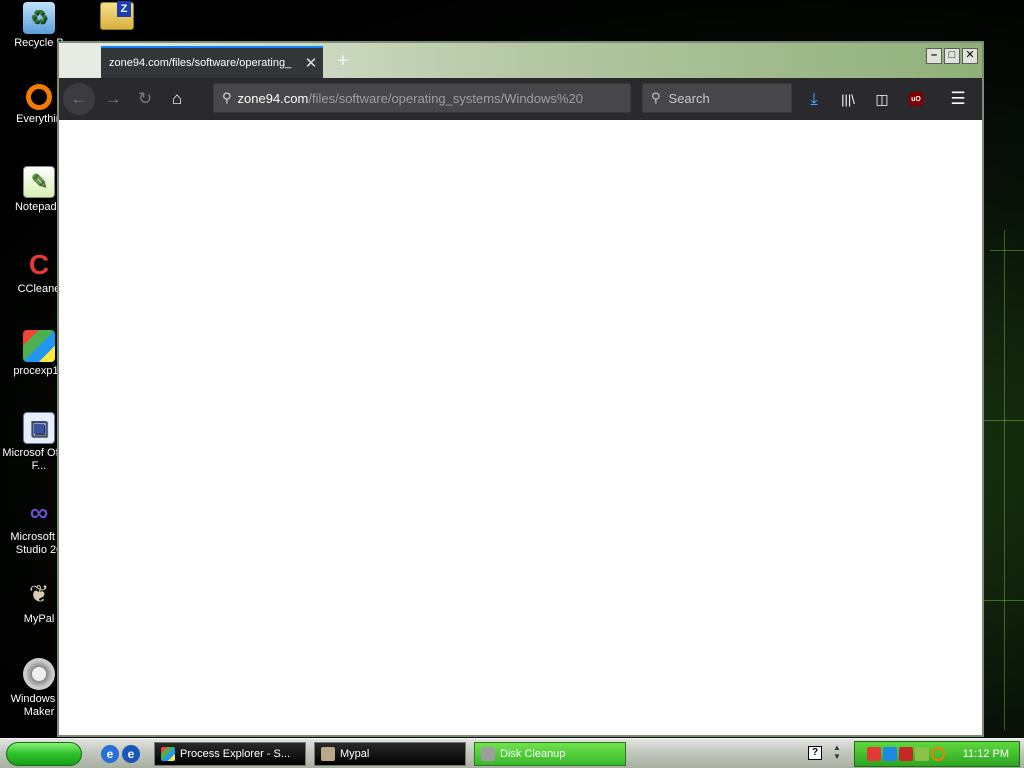 The image size is (1024, 768). Describe the element at coordinates (273, 98) in the screenshot. I see `url-host: zone94.com` at that location.